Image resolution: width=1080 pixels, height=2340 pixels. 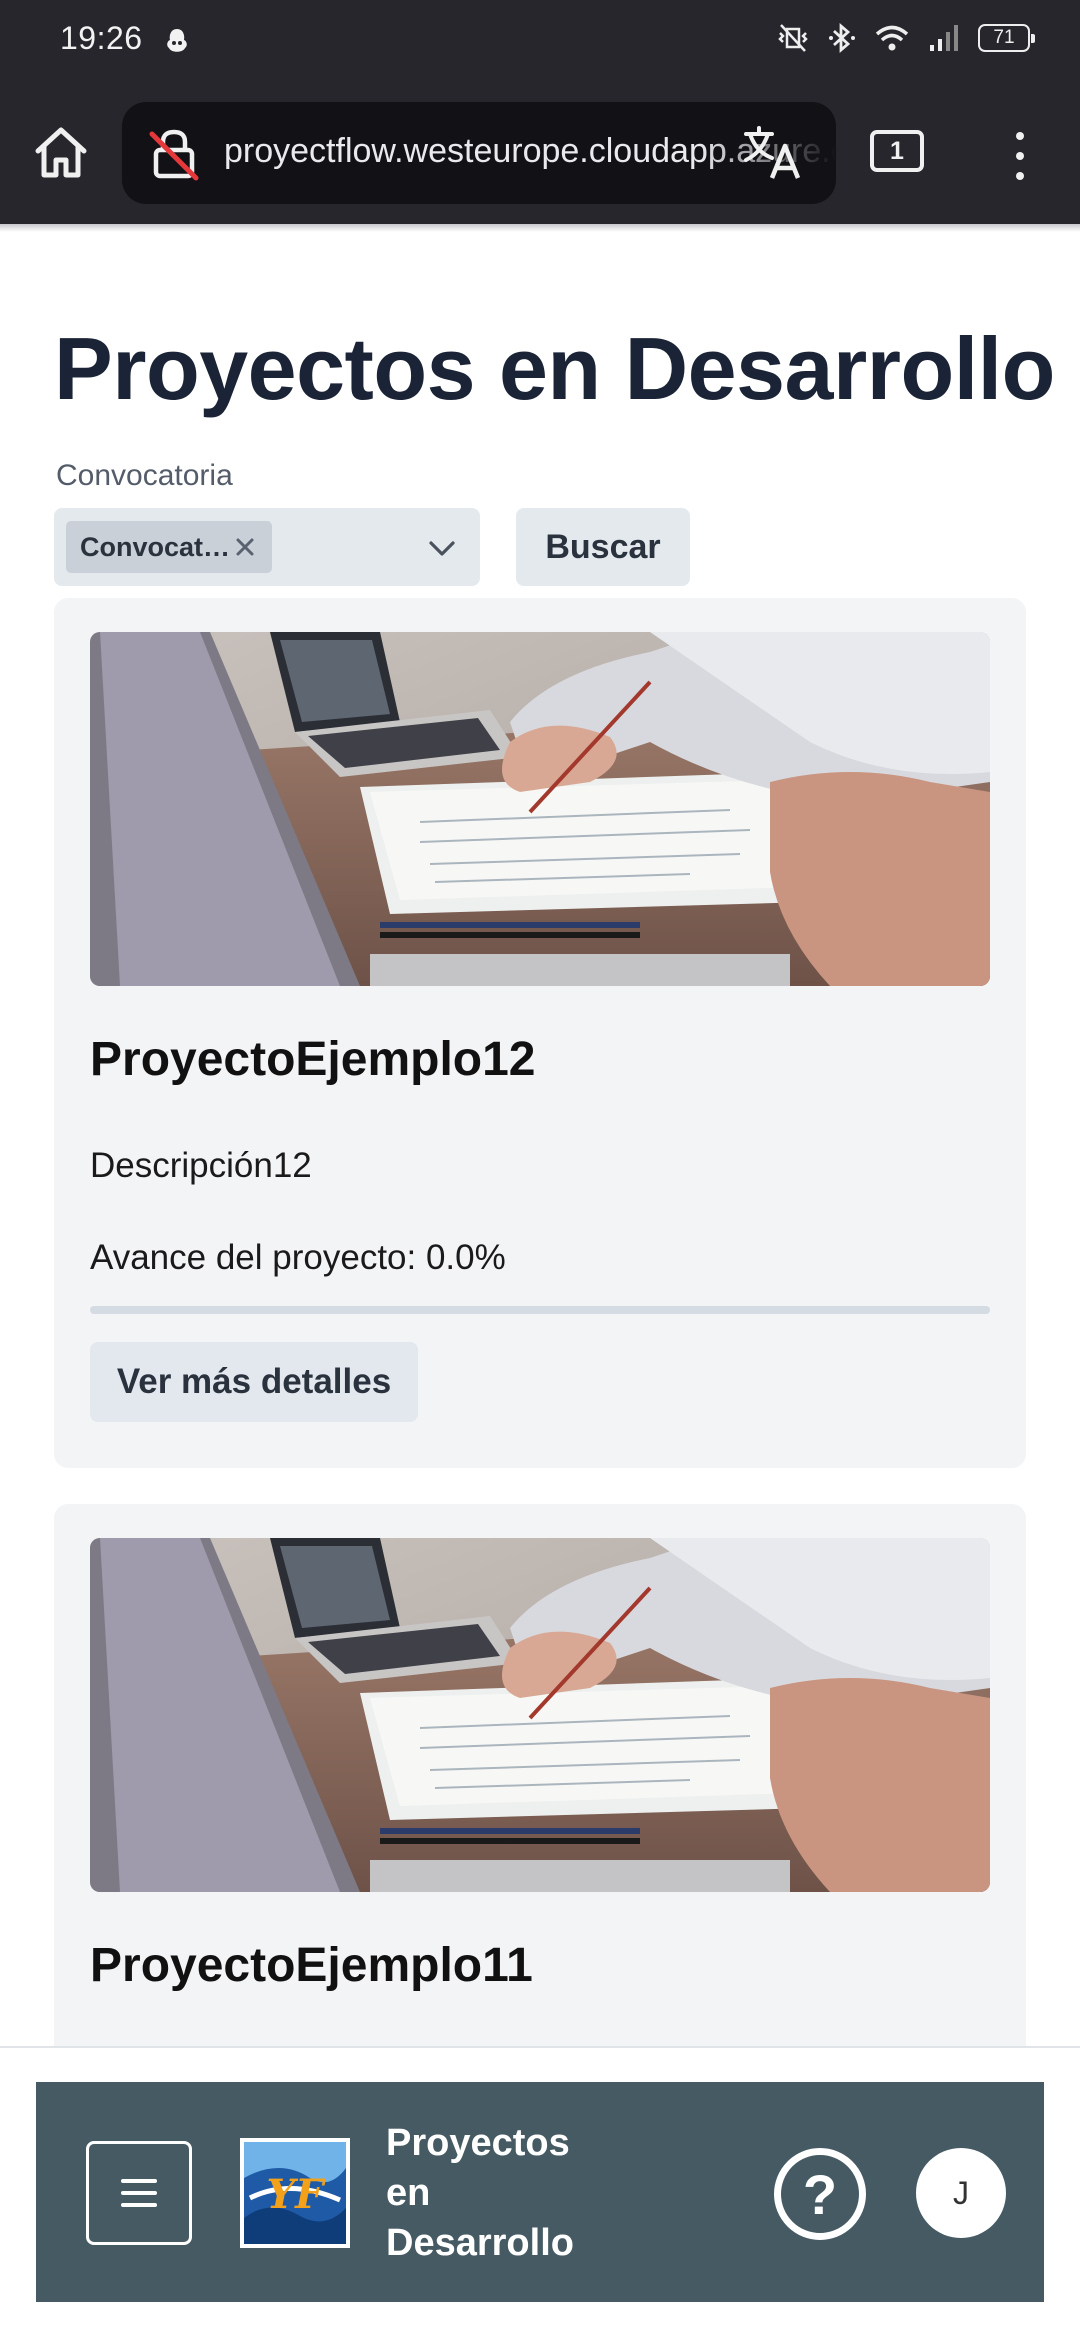 What do you see at coordinates (442, 548) in the screenshot?
I see `chevron-down-icon` at bounding box center [442, 548].